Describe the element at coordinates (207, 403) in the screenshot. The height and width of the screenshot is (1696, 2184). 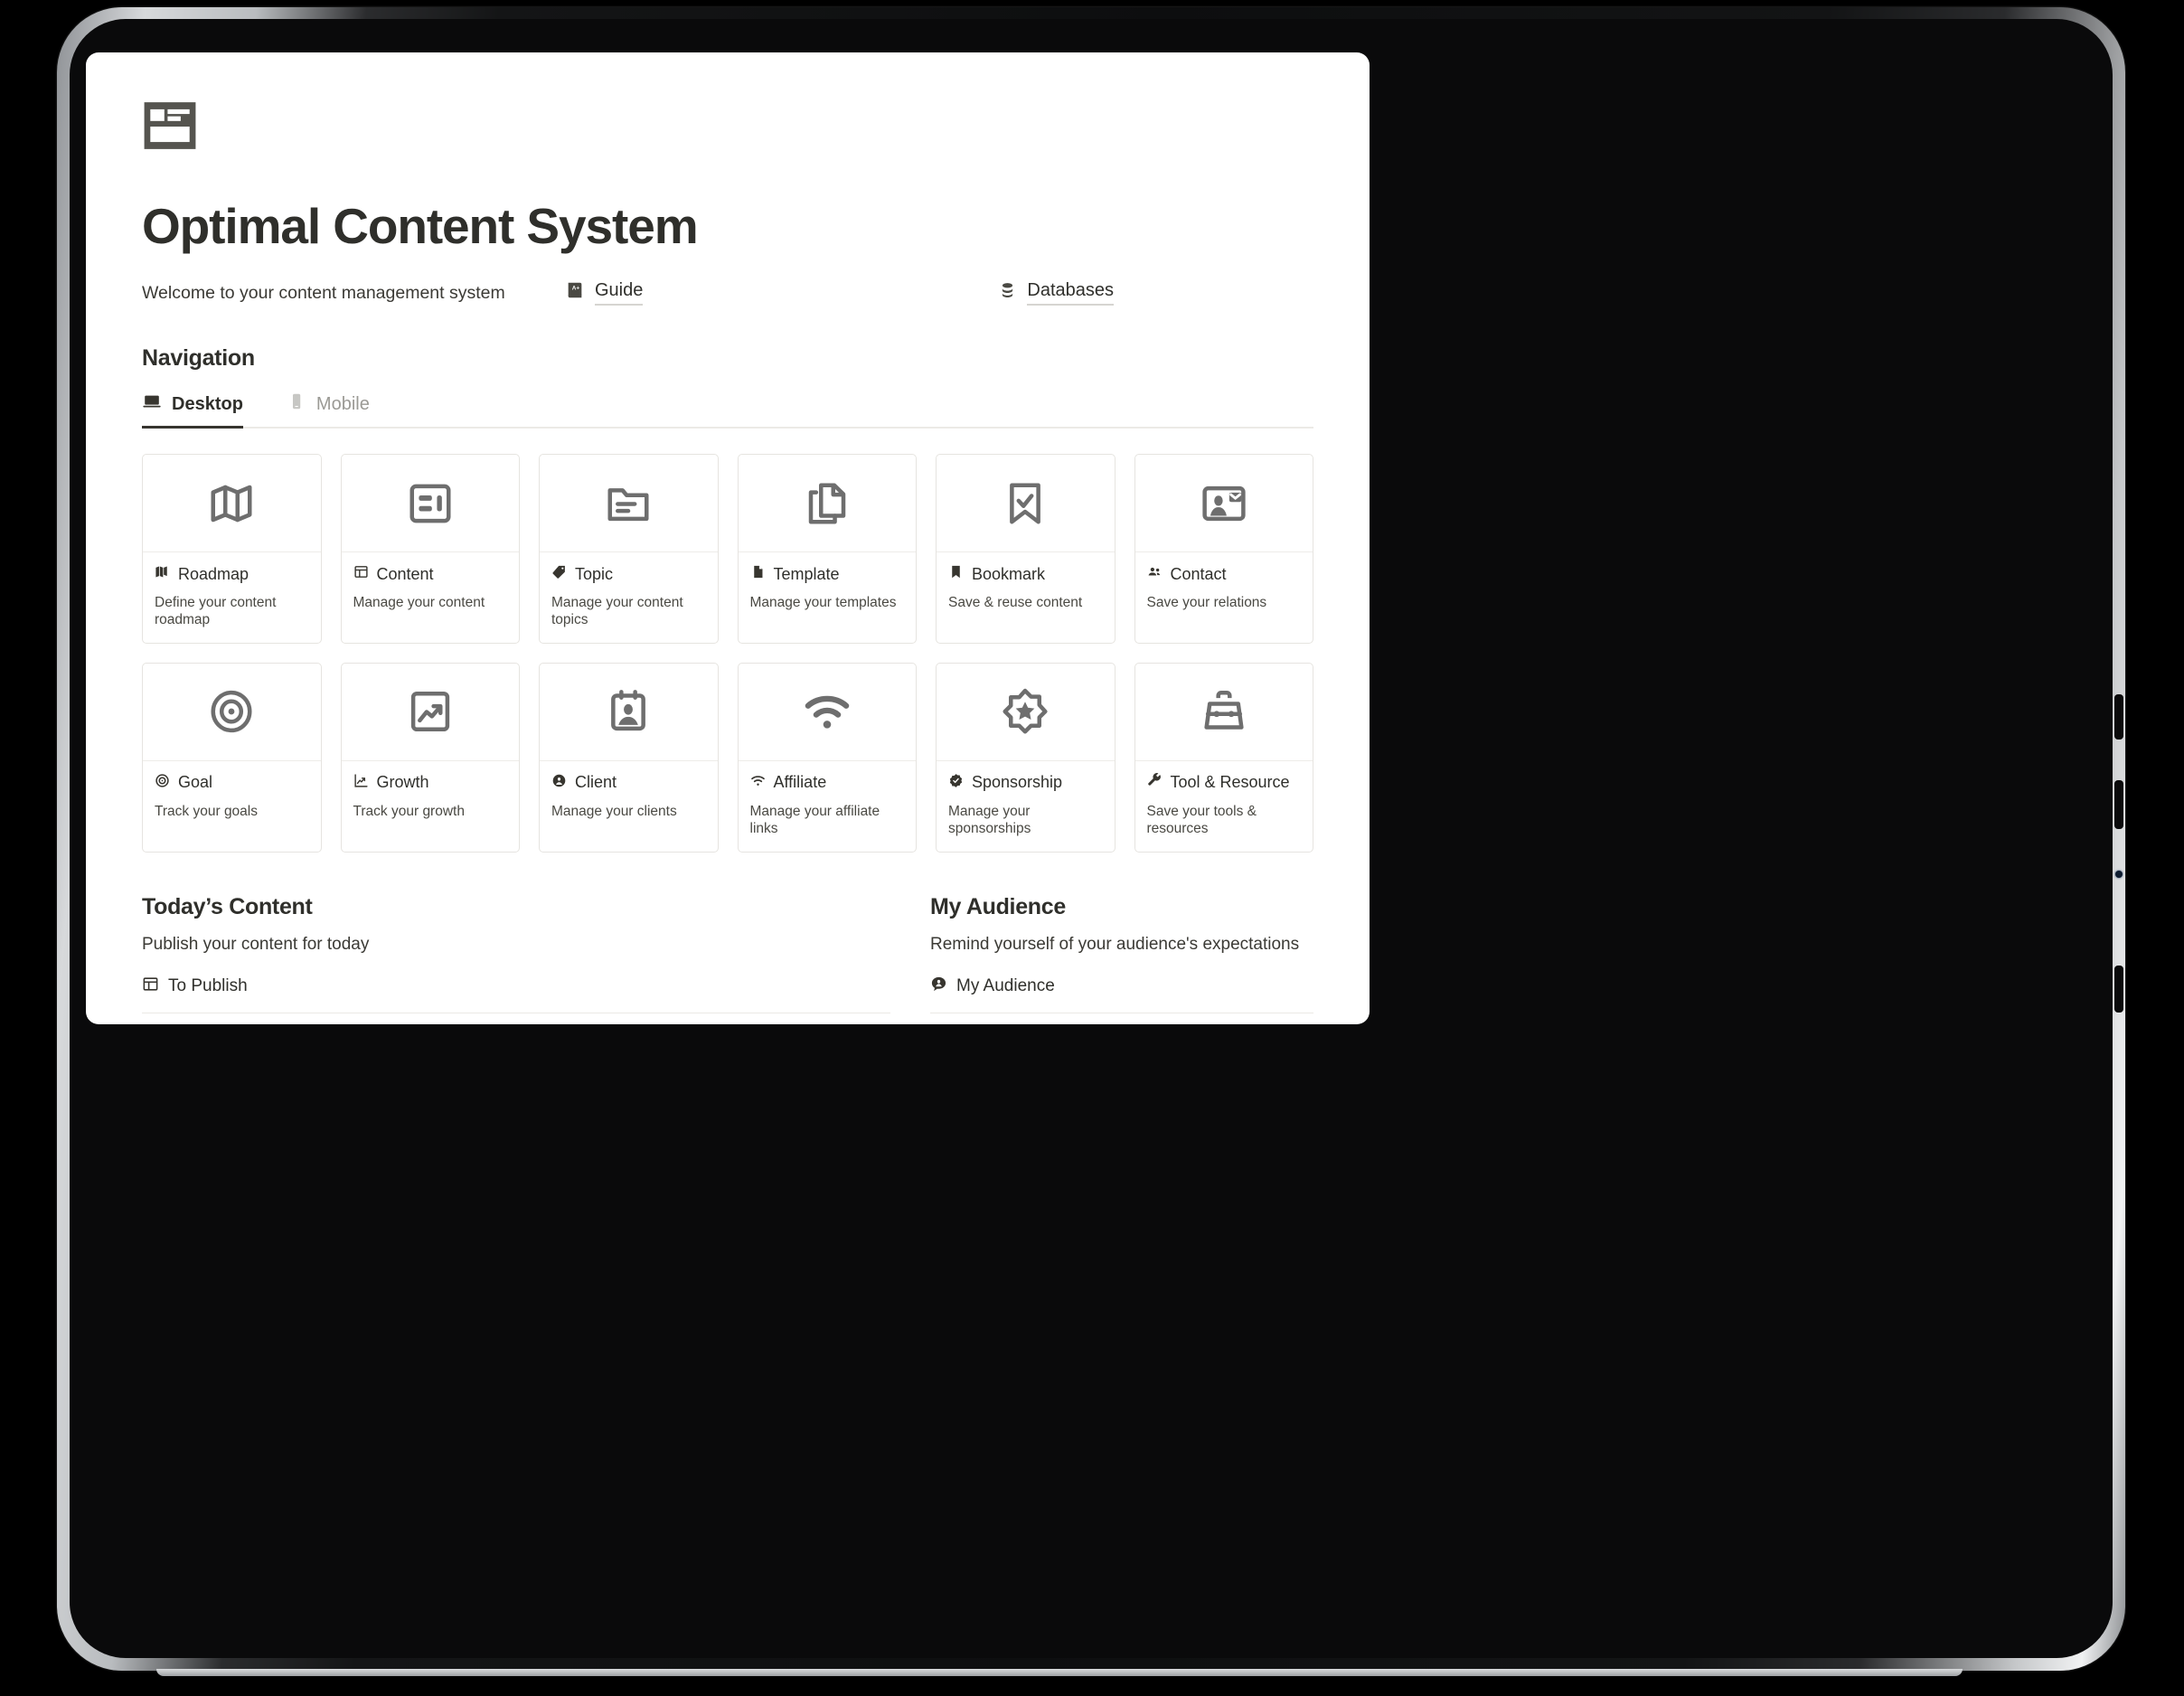
I see `tab-desktop-label: Desktop` at that location.